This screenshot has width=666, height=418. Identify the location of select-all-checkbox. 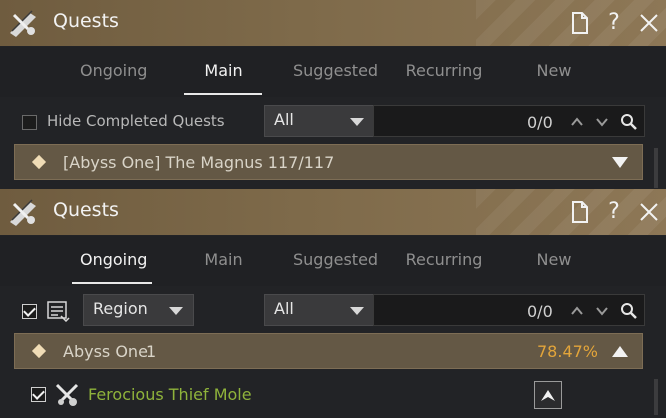
(29, 311).